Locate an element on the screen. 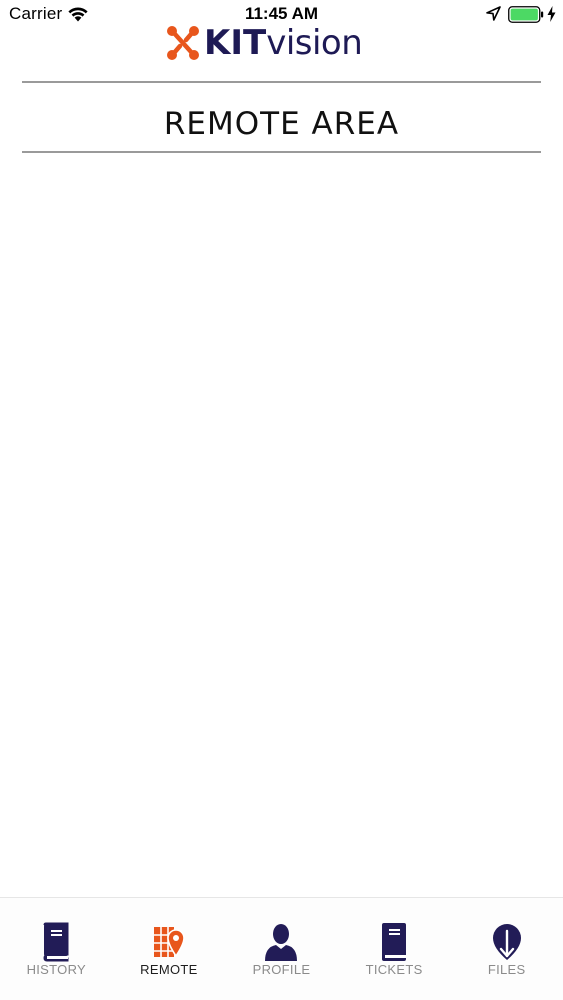 This screenshot has width=563, height=1000. kitvision-logo-mark-icon is located at coordinates (183, 43).